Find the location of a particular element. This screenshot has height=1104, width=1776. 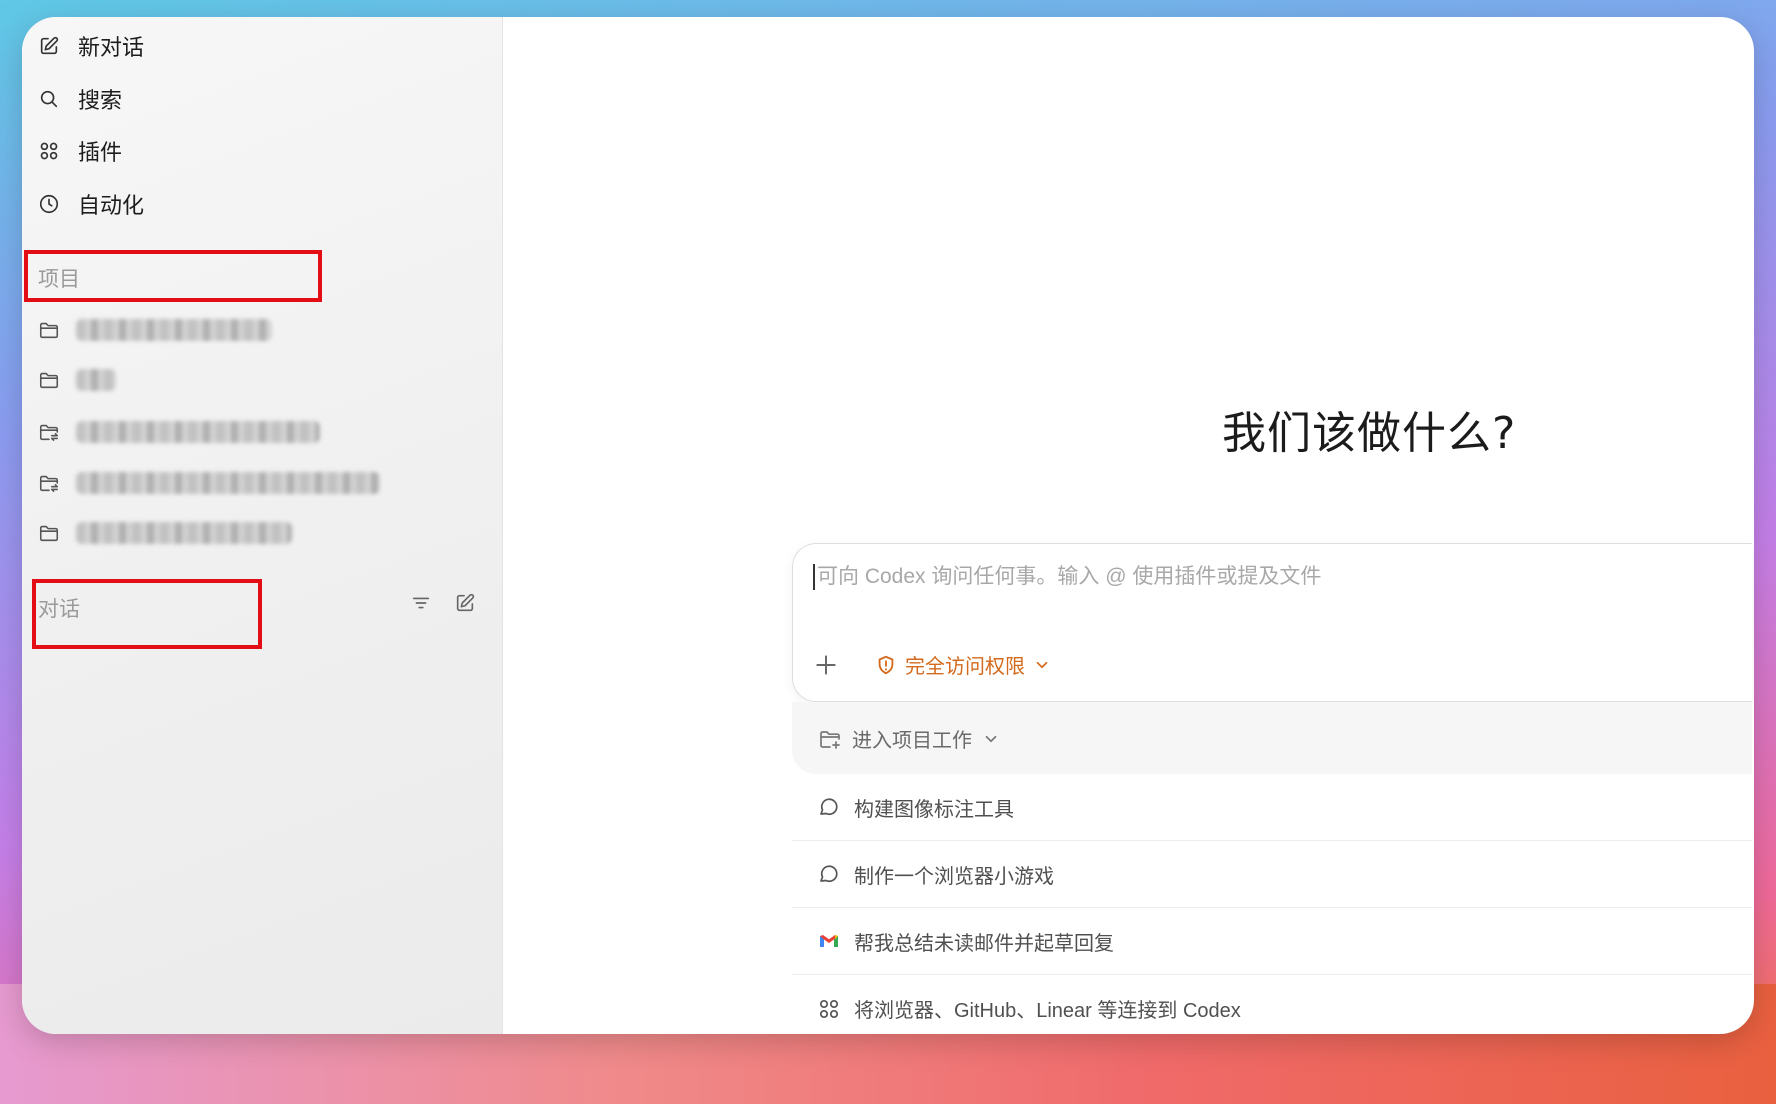

composer: 可向 Codex 询问任何事。输入 @ 使用插件或提及文件 完全访问权限 is located at coordinates (1272, 622).